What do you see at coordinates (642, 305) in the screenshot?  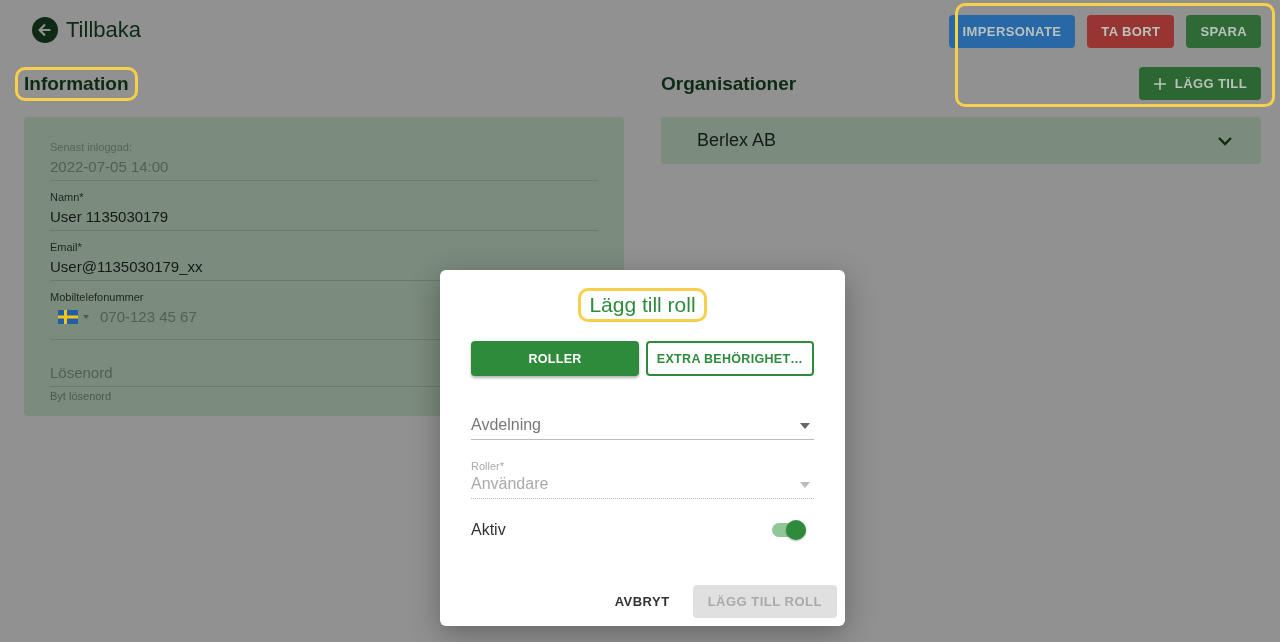 I see `dialog-title: Lägg till roll` at bounding box center [642, 305].